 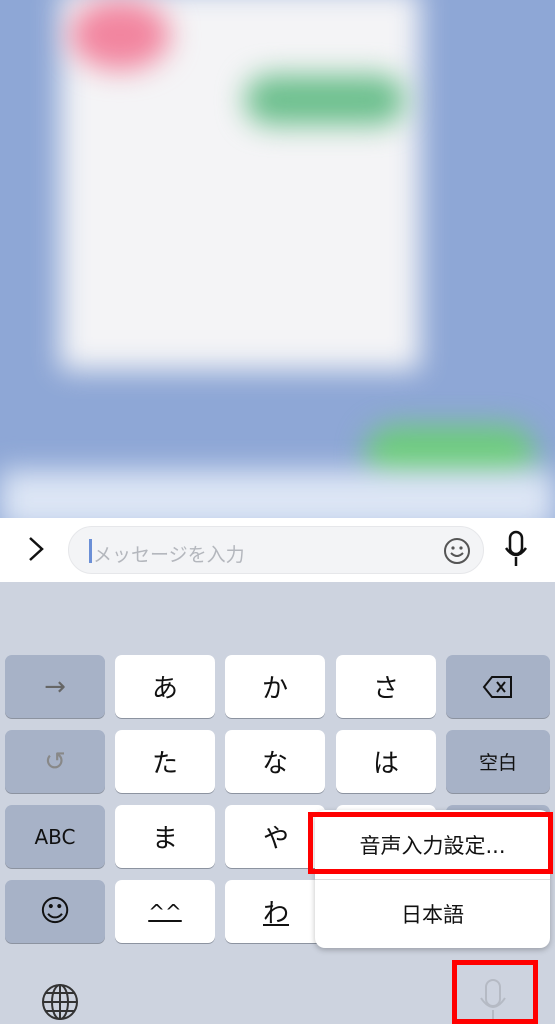 What do you see at coordinates (60, 1002) in the screenshot?
I see `globe-icon` at bounding box center [60, 1002].